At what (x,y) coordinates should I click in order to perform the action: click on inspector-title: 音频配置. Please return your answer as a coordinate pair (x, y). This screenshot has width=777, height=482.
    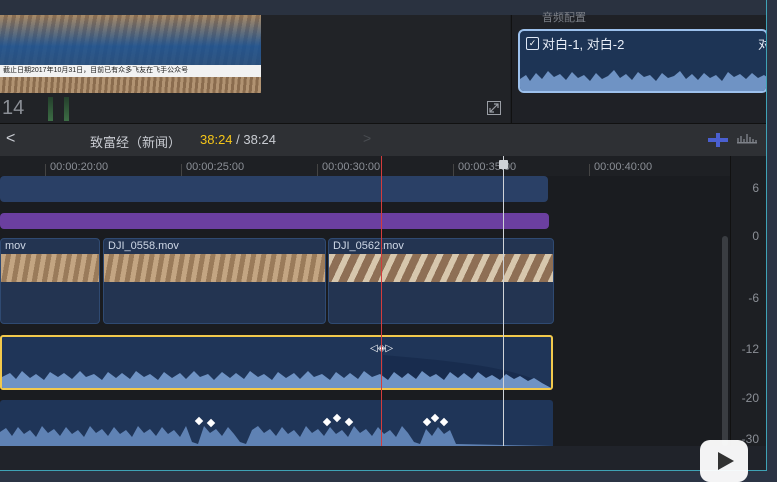
    Looking at the image, I should click on (564, 18).